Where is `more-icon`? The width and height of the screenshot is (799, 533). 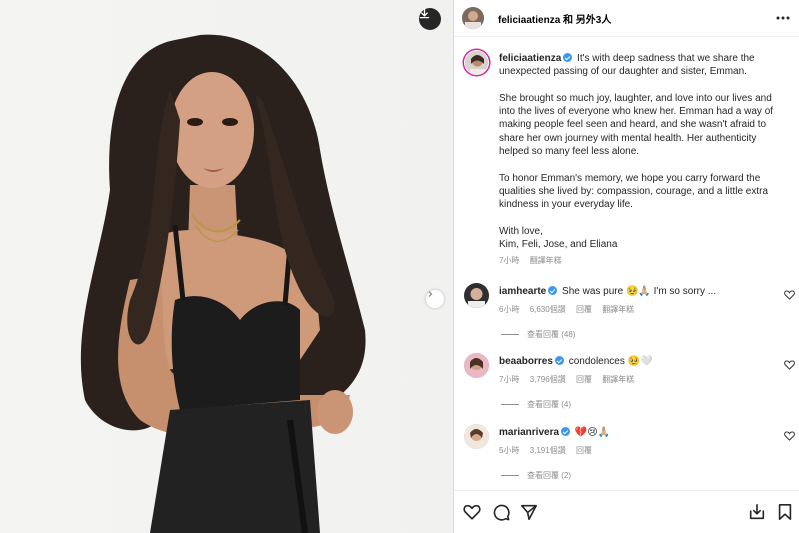
more-icon is located at coordinates (783, 18).